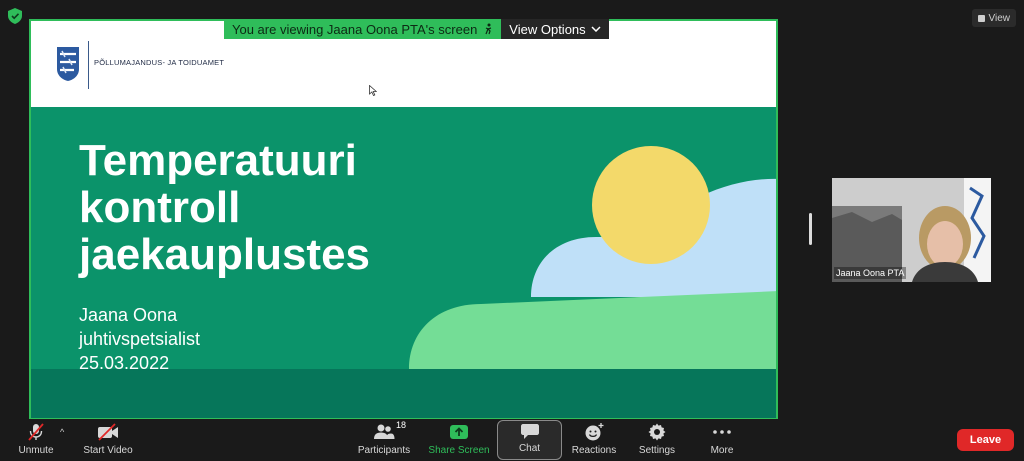 The image size is (1024, 461). Describe the element at coordinates (722, 432) in the screenshot. I see `more-dots-icon` at that location.